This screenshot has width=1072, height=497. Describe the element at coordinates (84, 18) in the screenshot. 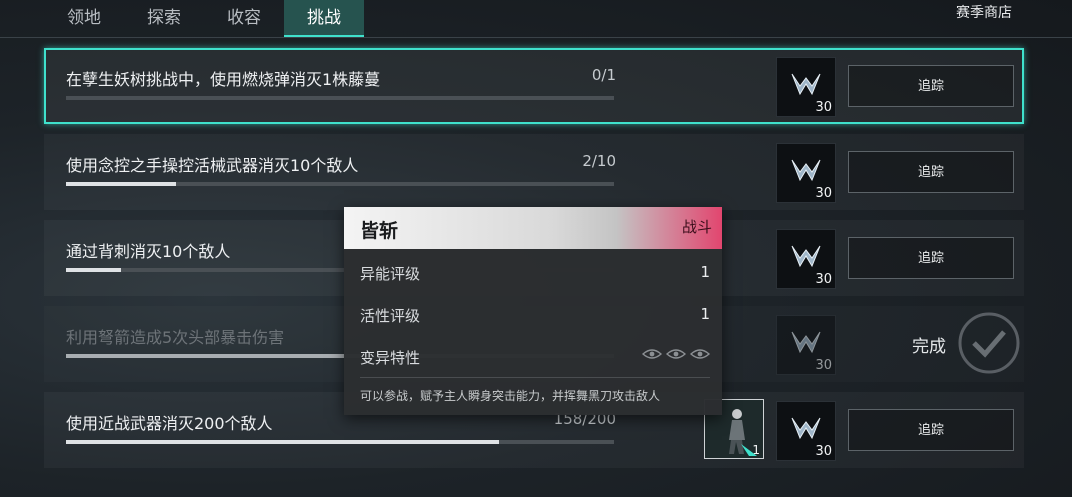

I see `tab-territory: 领地` at that location.